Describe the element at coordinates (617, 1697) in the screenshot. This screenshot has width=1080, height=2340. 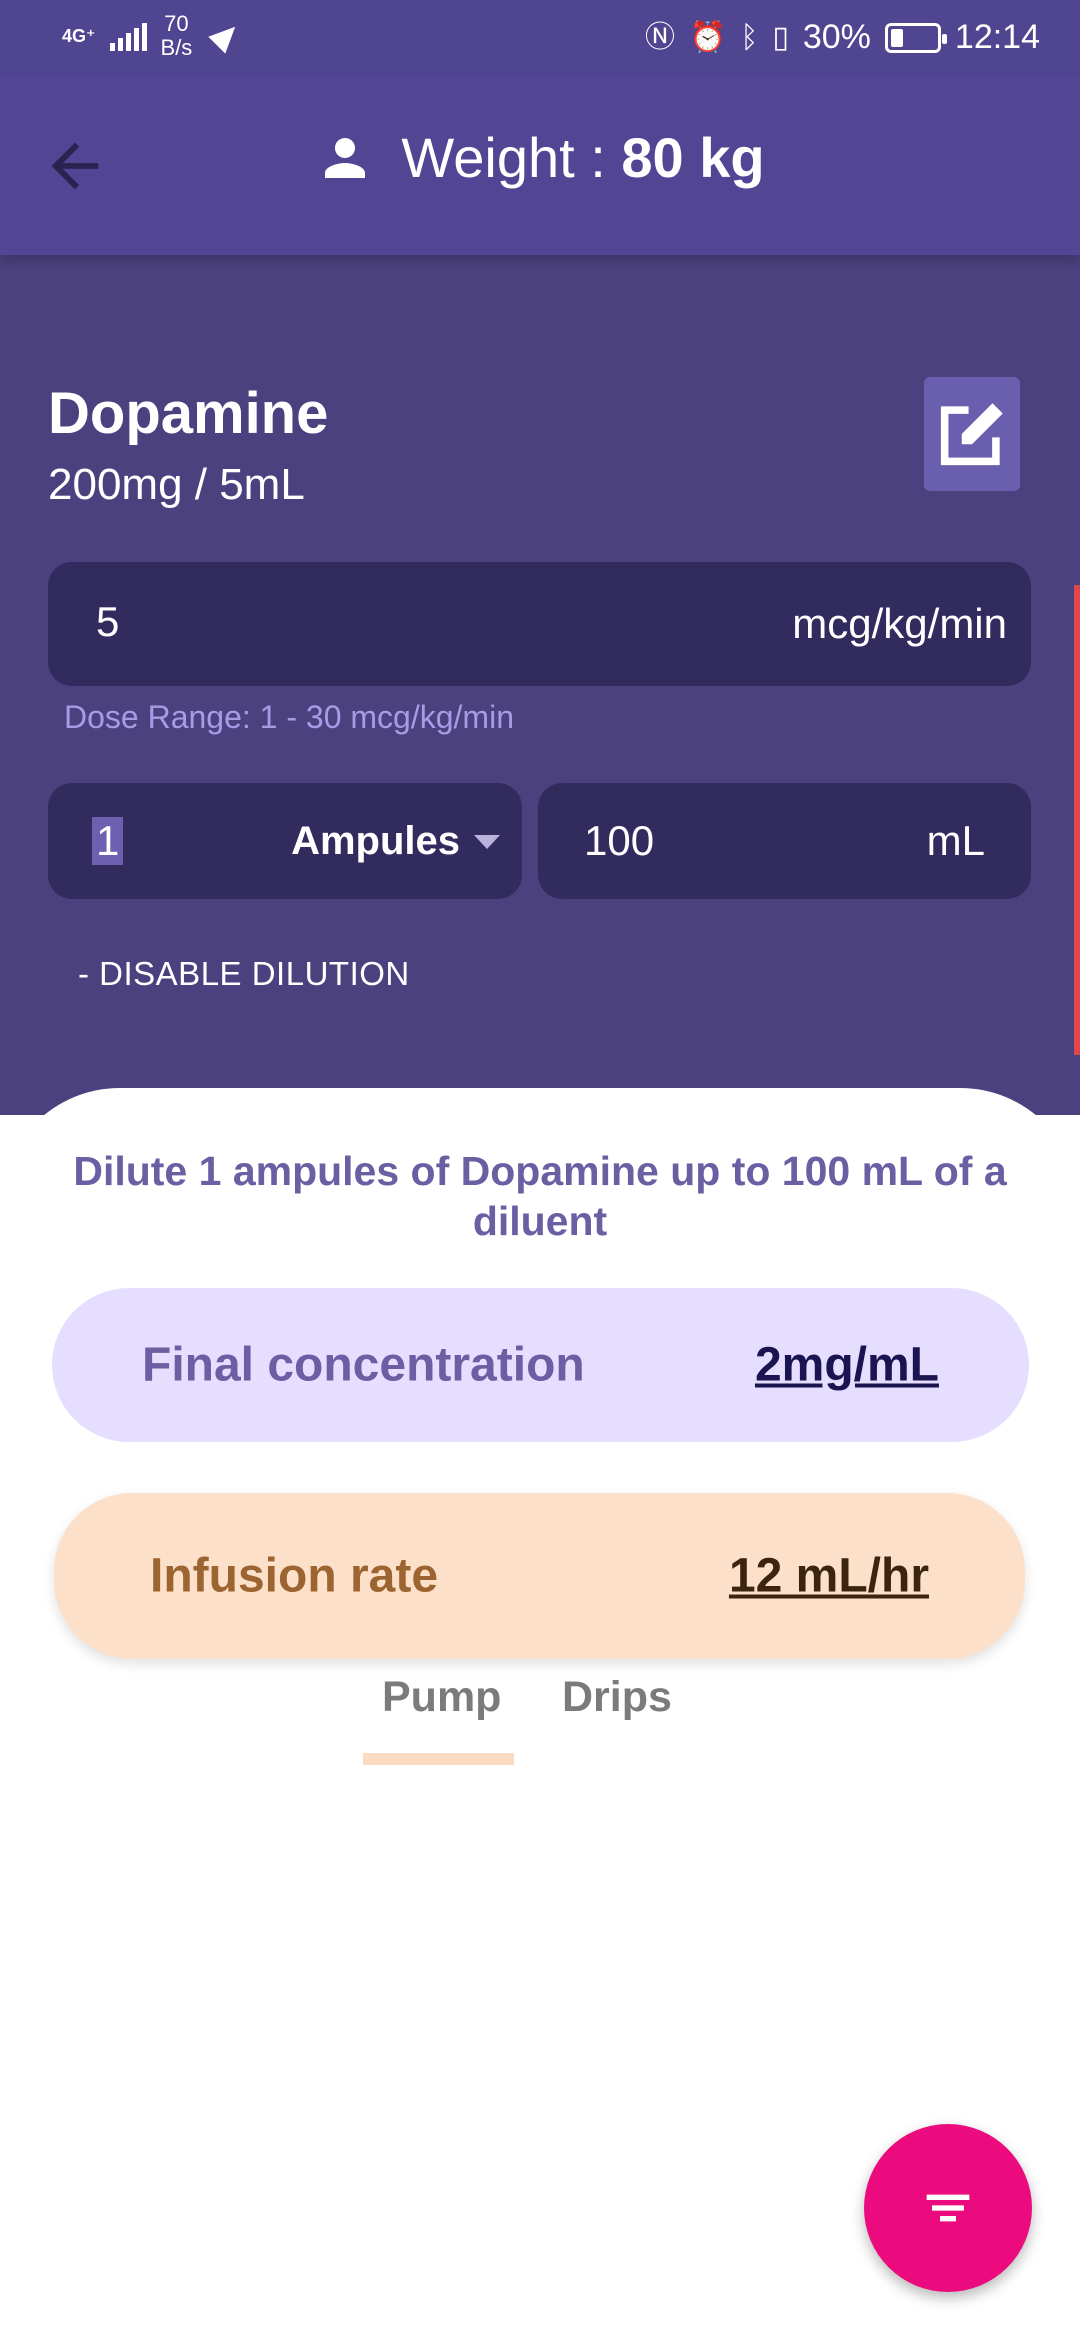
I see `tab-drips: Drips` at that location.